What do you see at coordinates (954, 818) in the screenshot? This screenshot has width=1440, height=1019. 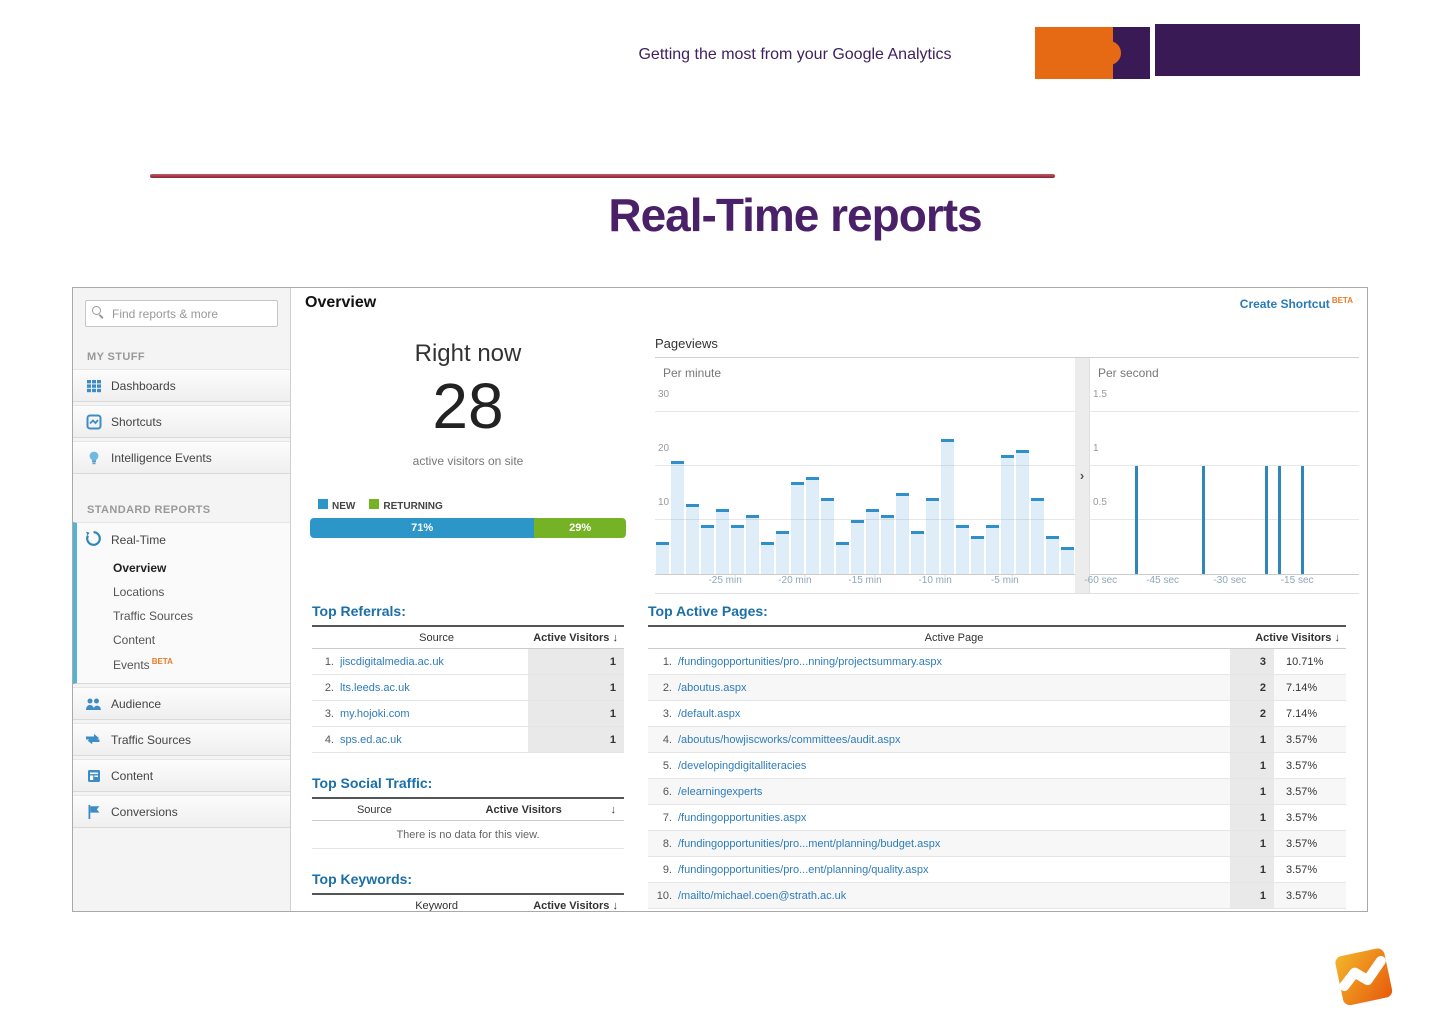 I see `active-page-link: /fundingopportunities.aspx` at bounding box center [954, 818].